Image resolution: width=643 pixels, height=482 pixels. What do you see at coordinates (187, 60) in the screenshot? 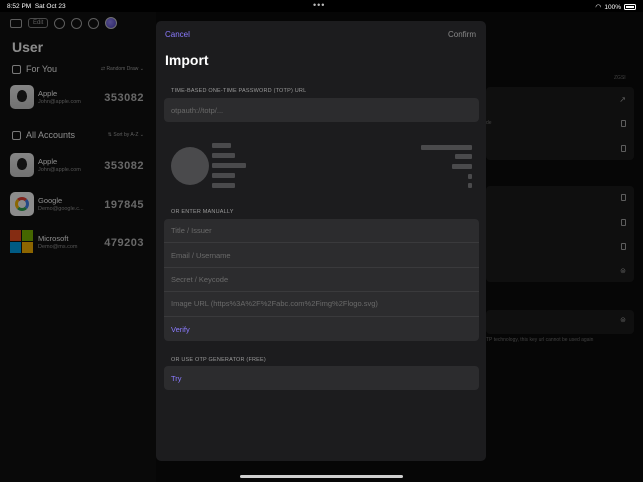
I see `modal-title: Import` at bounding box center [187, 60].